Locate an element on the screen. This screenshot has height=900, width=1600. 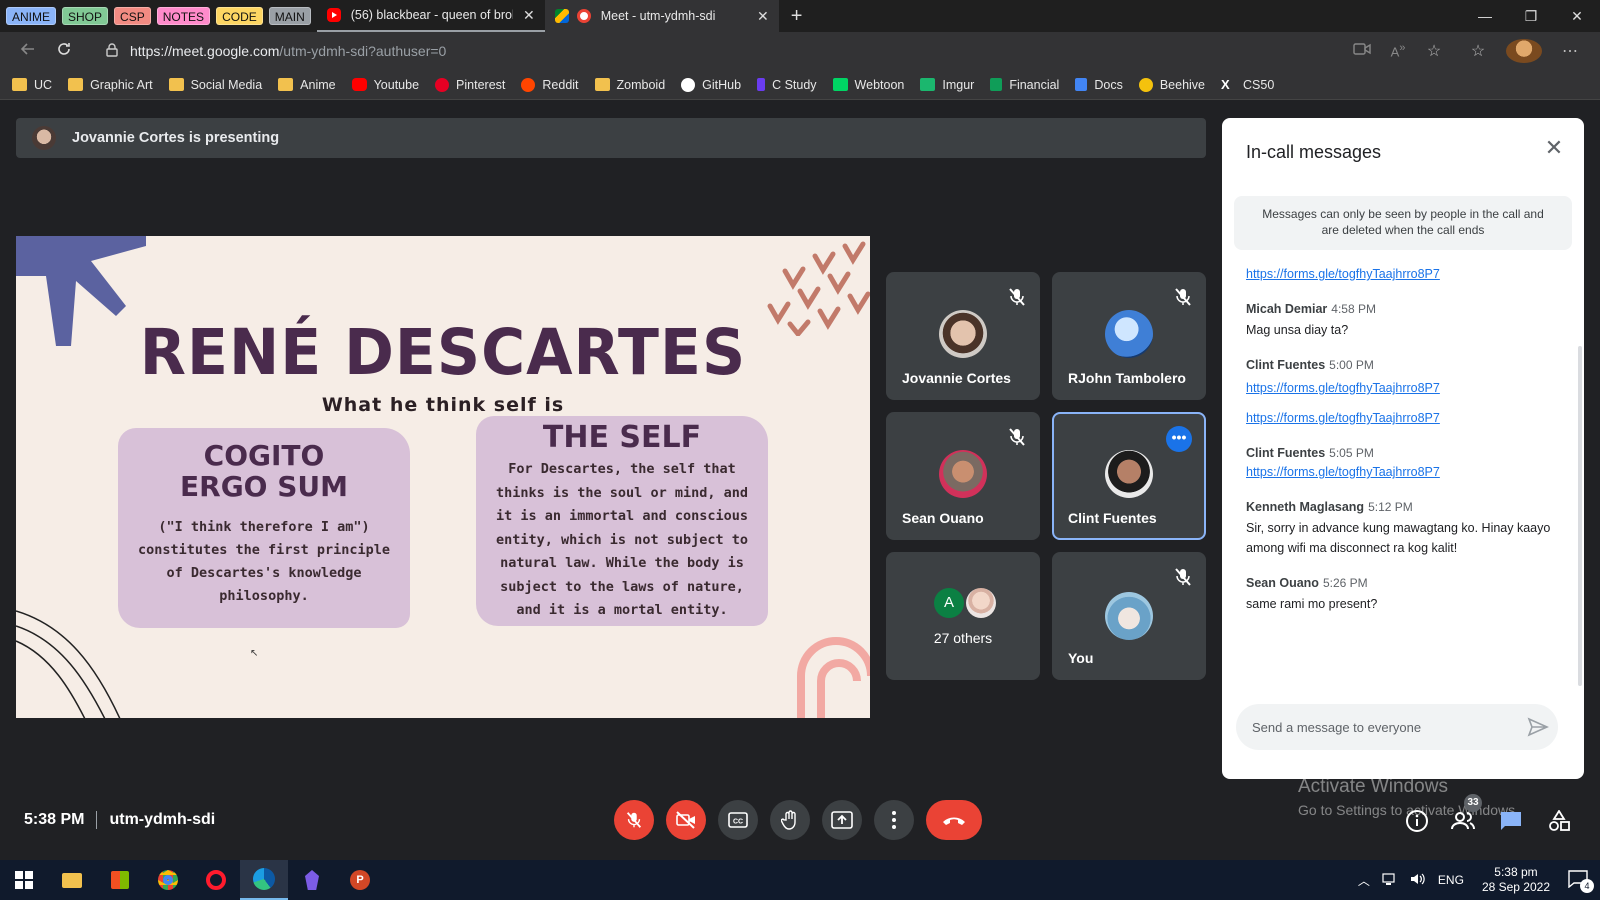
panel-title: In-call messages is located at coordinates (1314, 152).